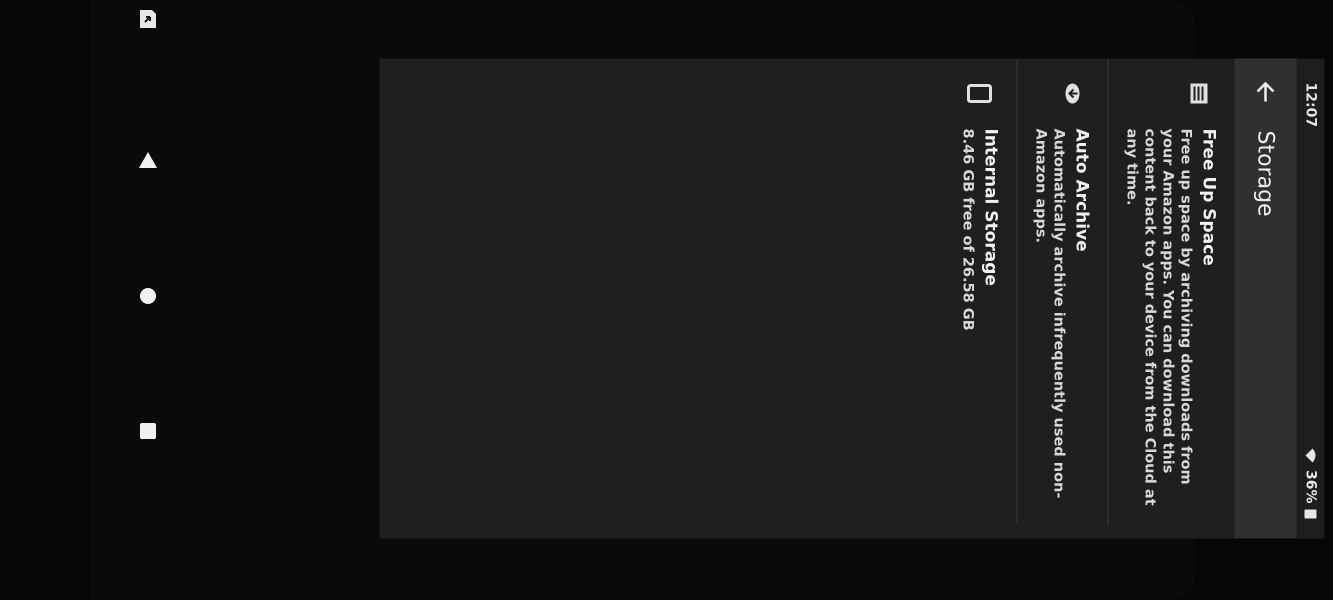 This screenshot has width=1333, height=600. I want to click on item-title: Free Up Space, so click(1208, 197).